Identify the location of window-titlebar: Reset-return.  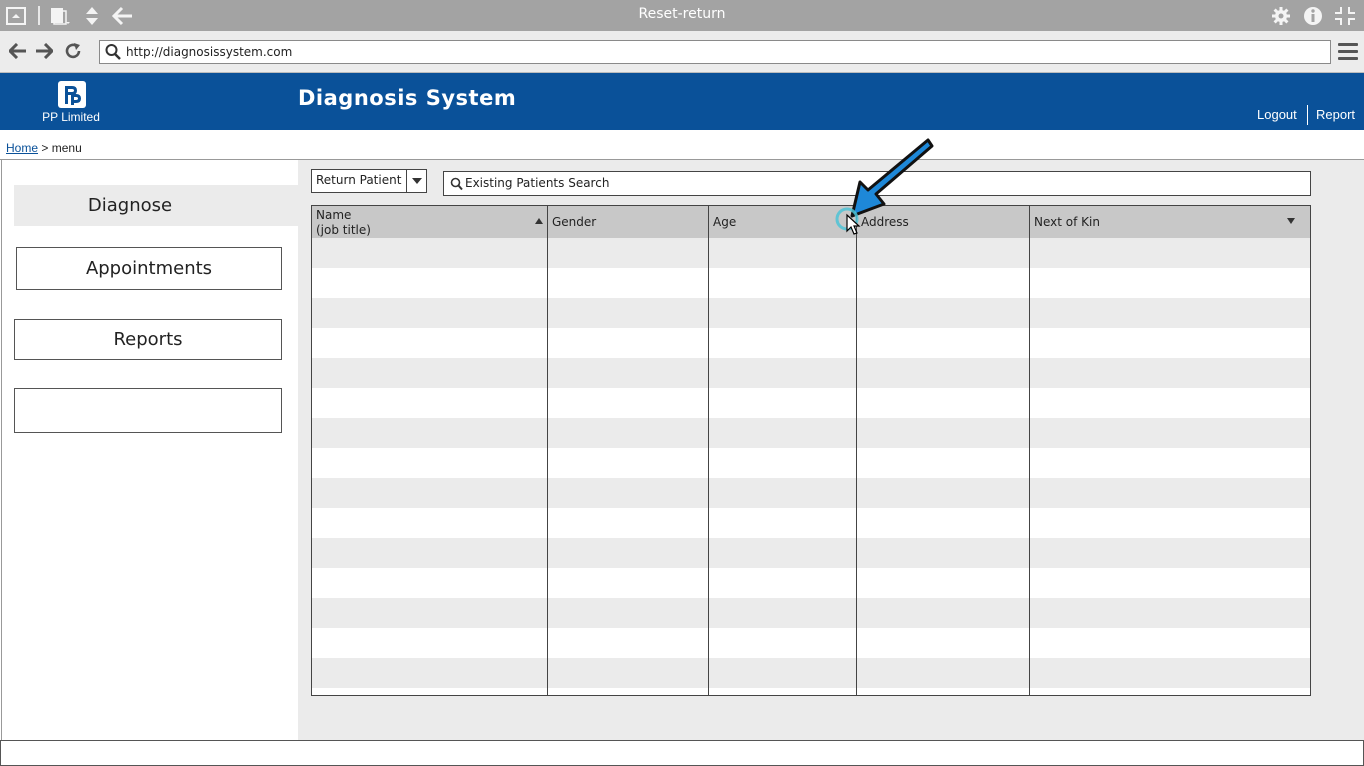
(682, 15).